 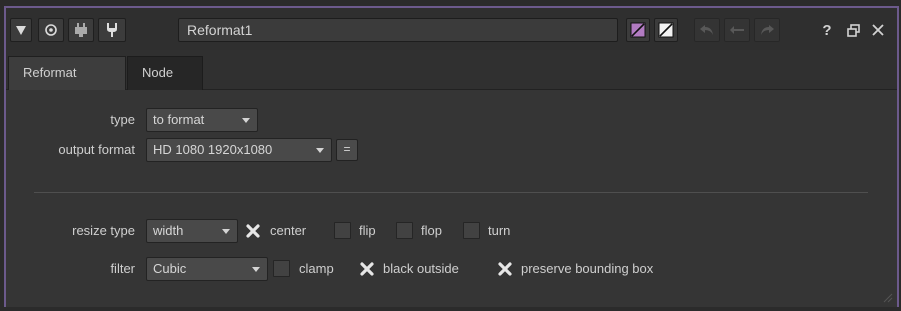 I want to click on resize-type-label: resize type, so click(x=103, y=230).